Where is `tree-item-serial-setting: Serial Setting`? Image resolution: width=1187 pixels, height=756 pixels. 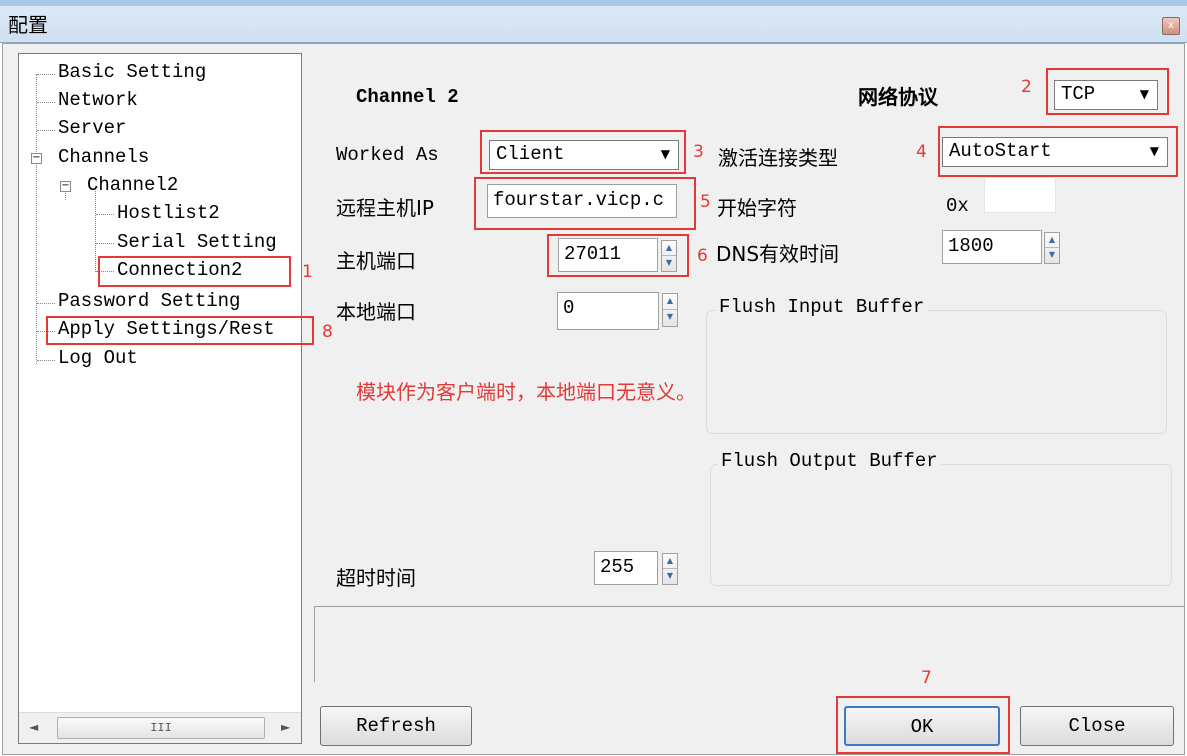 tree-item-serial-setting: Serial Setting is located at coordinates (197, 242).